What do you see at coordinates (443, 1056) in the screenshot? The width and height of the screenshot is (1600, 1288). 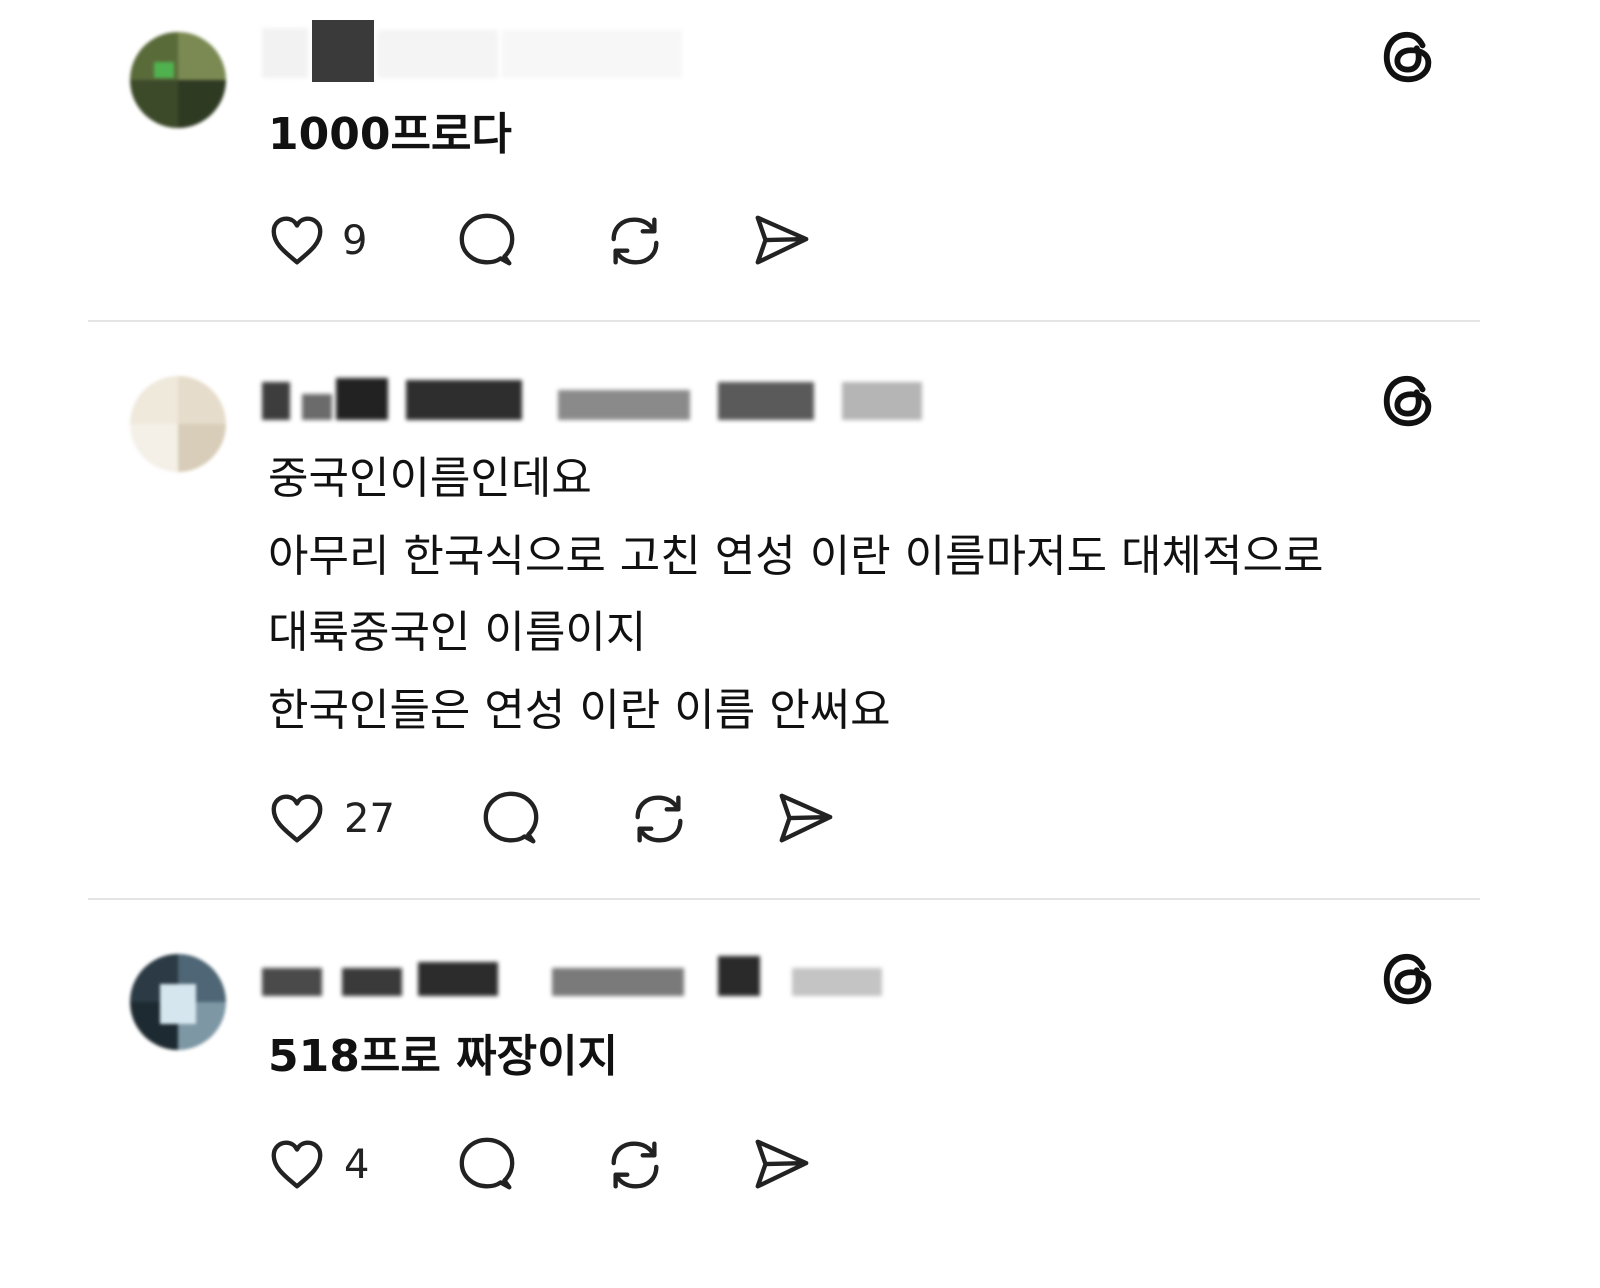 I see `post-text: 518프로 짜장이지` at bounding box center [443, 1056].